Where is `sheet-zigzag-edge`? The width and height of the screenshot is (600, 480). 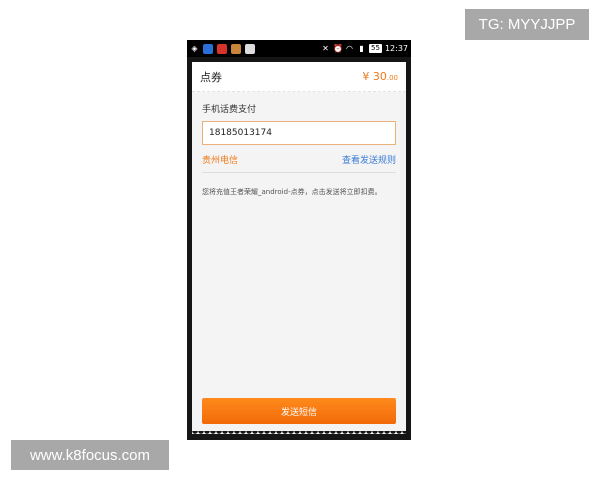
sheet-zigzag-edge is located at coordinates (299, 434).